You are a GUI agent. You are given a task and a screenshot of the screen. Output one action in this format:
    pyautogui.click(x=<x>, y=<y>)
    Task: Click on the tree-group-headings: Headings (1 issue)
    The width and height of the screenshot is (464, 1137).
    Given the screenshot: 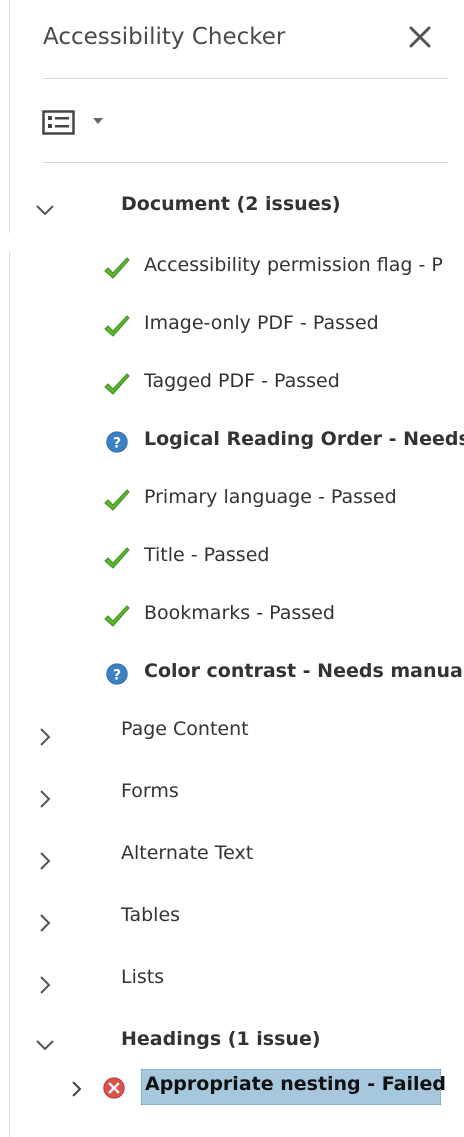 What is the action you would take?
    pyautogui.click(x=232, y=1042)
    